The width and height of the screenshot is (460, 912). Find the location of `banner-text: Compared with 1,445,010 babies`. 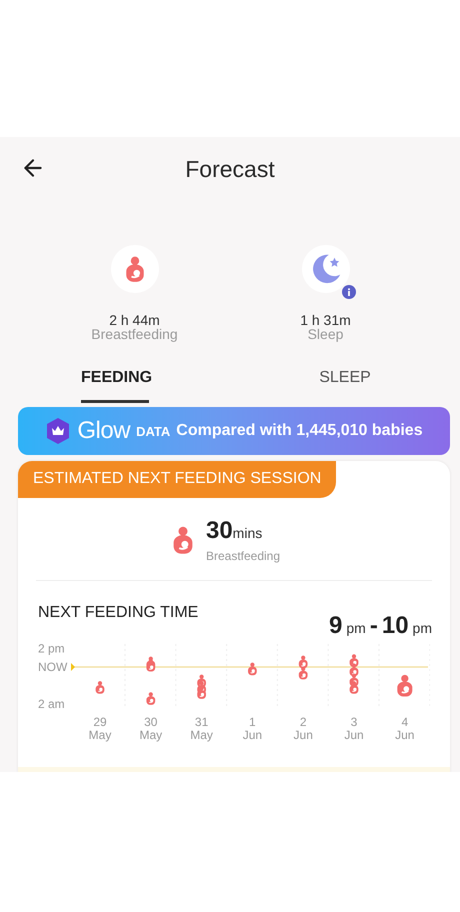

banner-text: Compared with 1,445,010 babies is located at coordinates (299, 431).